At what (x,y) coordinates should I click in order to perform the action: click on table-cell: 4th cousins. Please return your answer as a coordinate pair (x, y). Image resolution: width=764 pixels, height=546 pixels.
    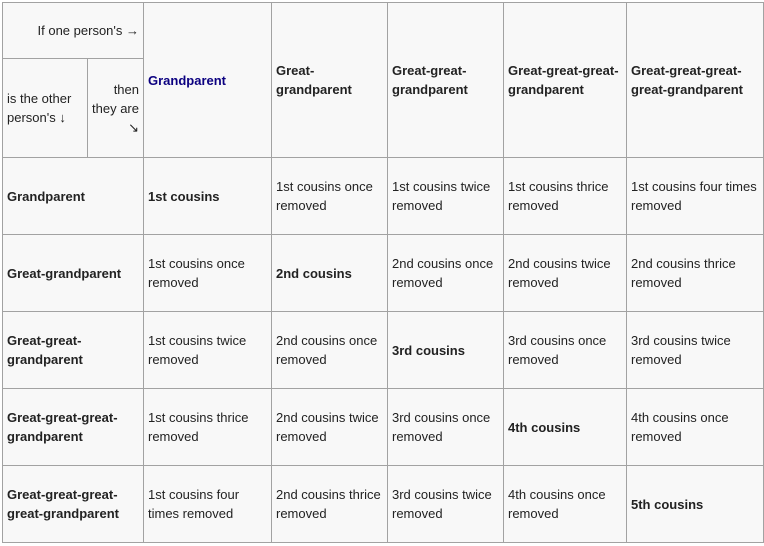
    Looking at the image, I should click on (565, 427).